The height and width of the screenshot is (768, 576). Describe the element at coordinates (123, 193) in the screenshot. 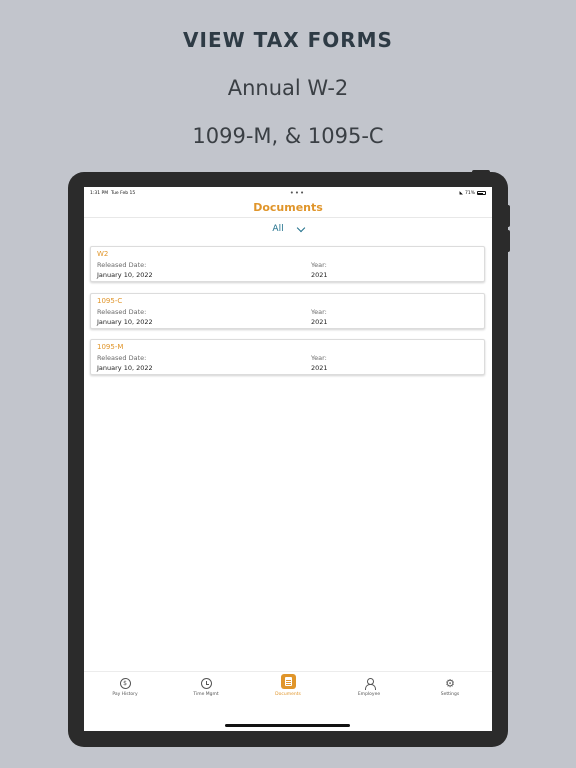

I see `status-date: Tue Feb 15` at that location.